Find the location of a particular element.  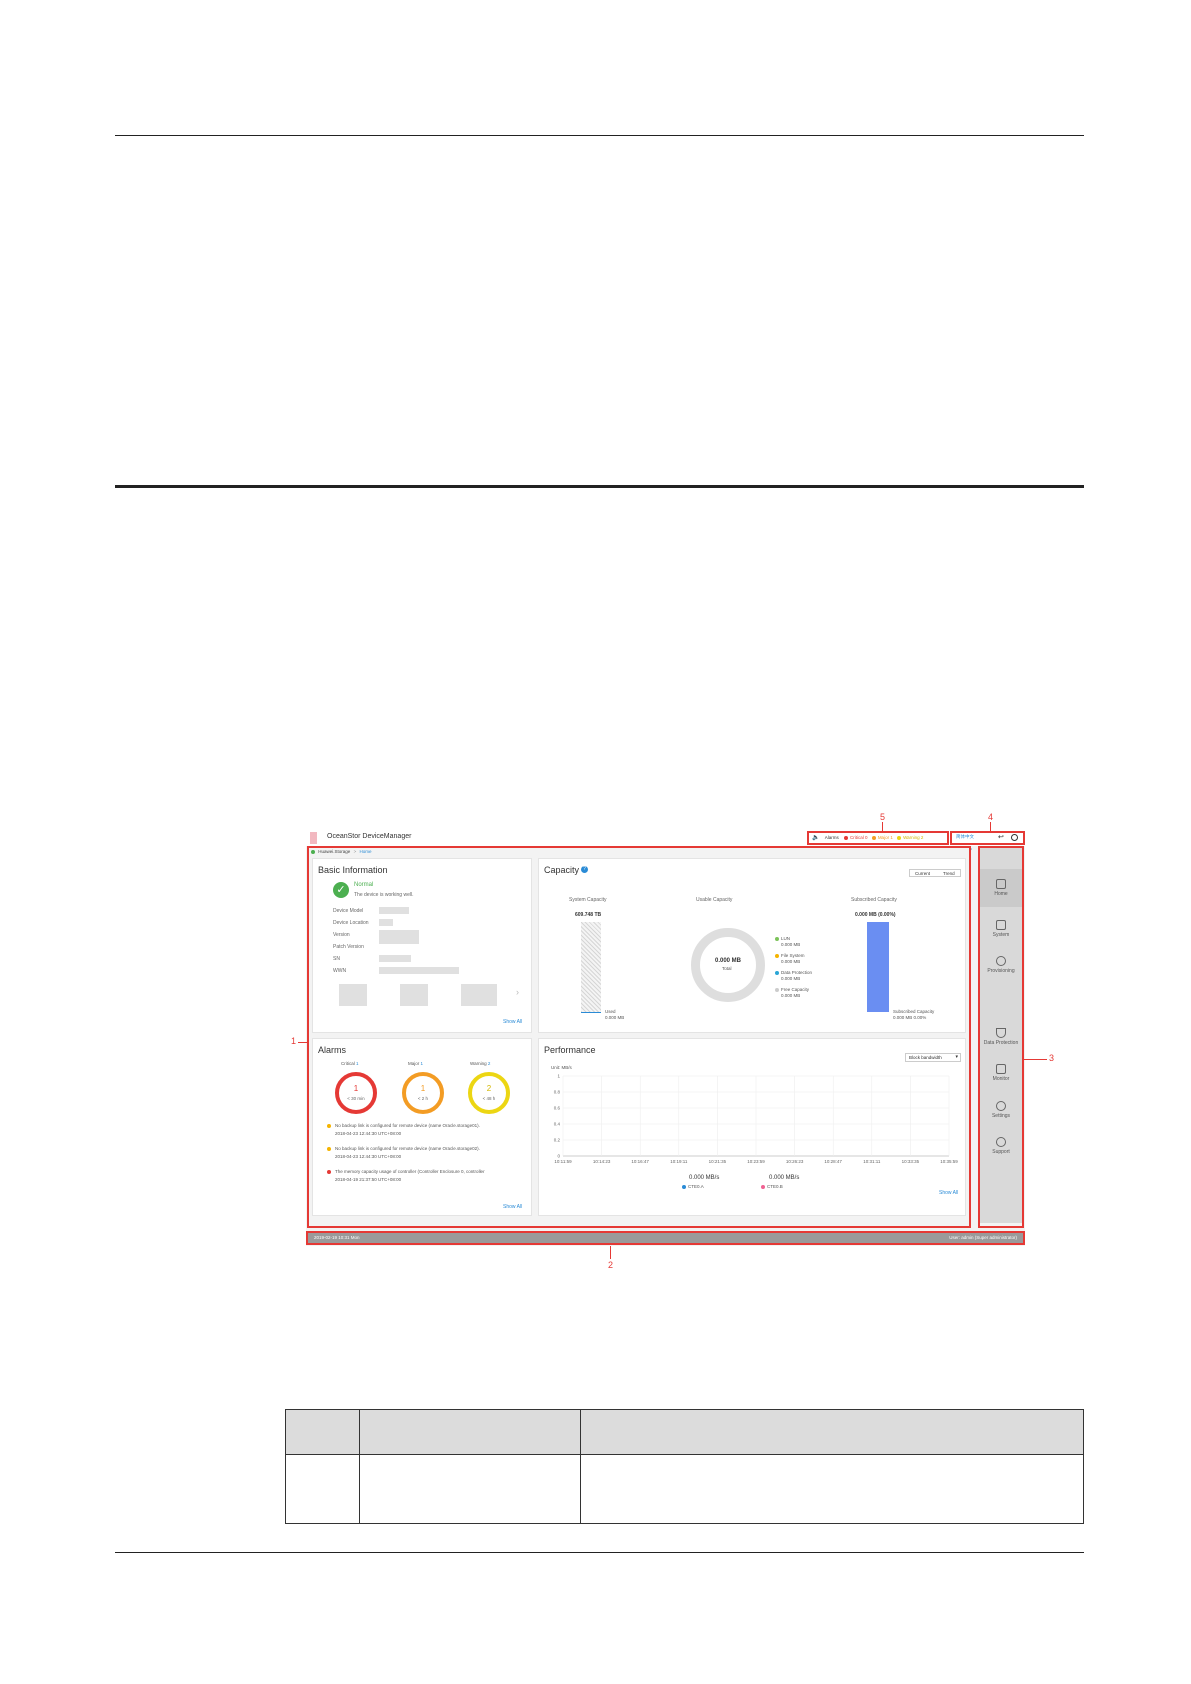

callout-5-line is located at coordinates (882, 827).